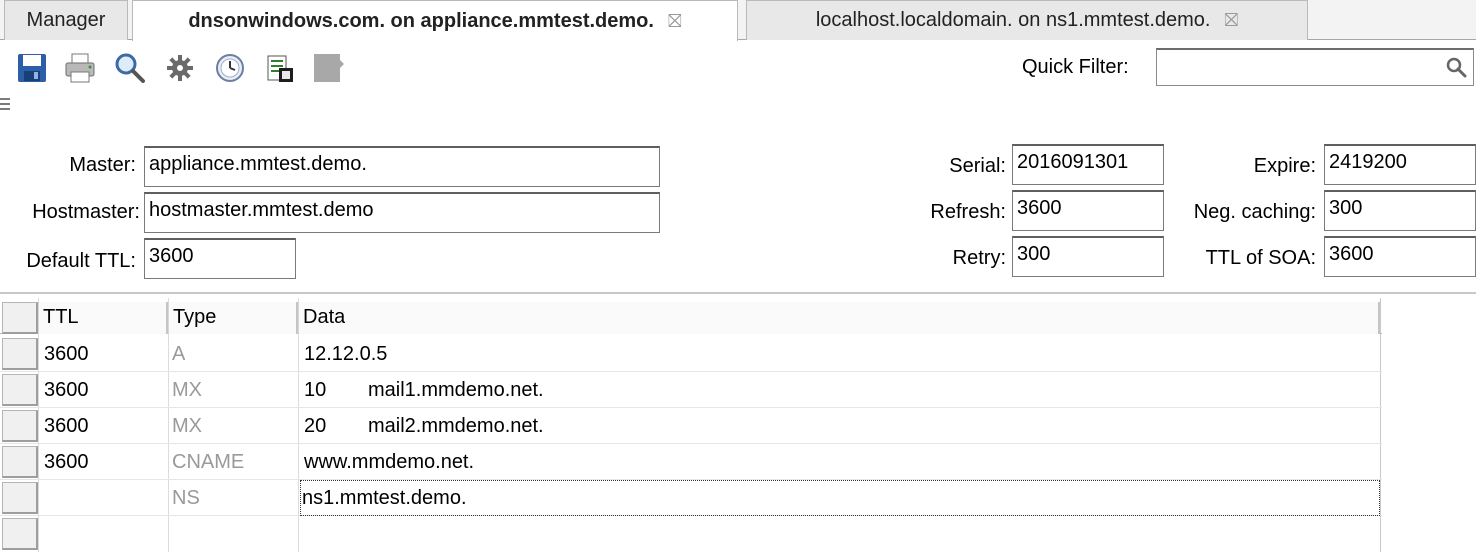 This screenshot has height=552, width=1476. I want to click on table-row-new, so click(691, 534).